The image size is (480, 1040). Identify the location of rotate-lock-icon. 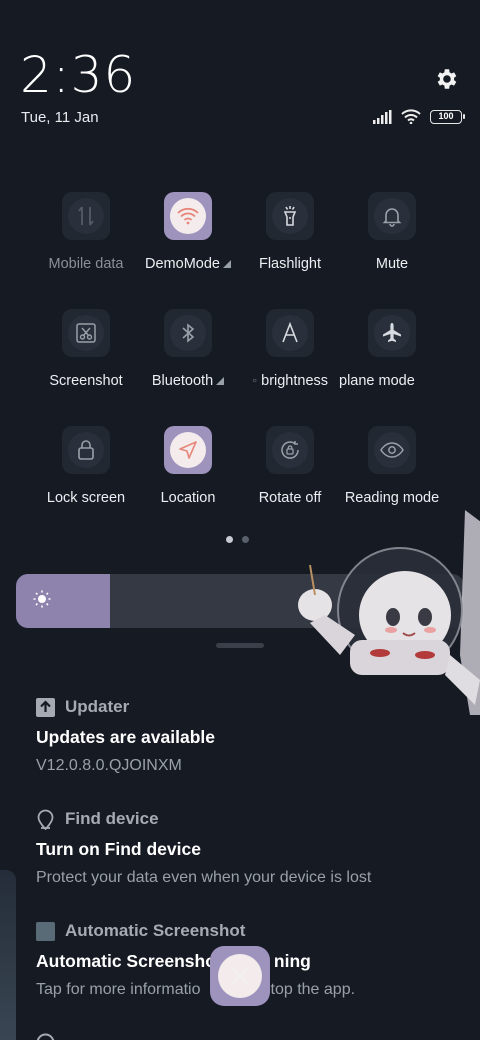
(290, 450).